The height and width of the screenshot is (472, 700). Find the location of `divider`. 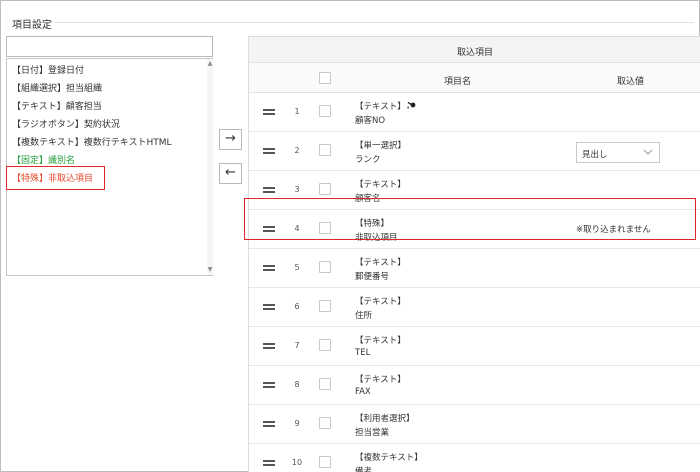

divider is located at coordinates (374, 22).